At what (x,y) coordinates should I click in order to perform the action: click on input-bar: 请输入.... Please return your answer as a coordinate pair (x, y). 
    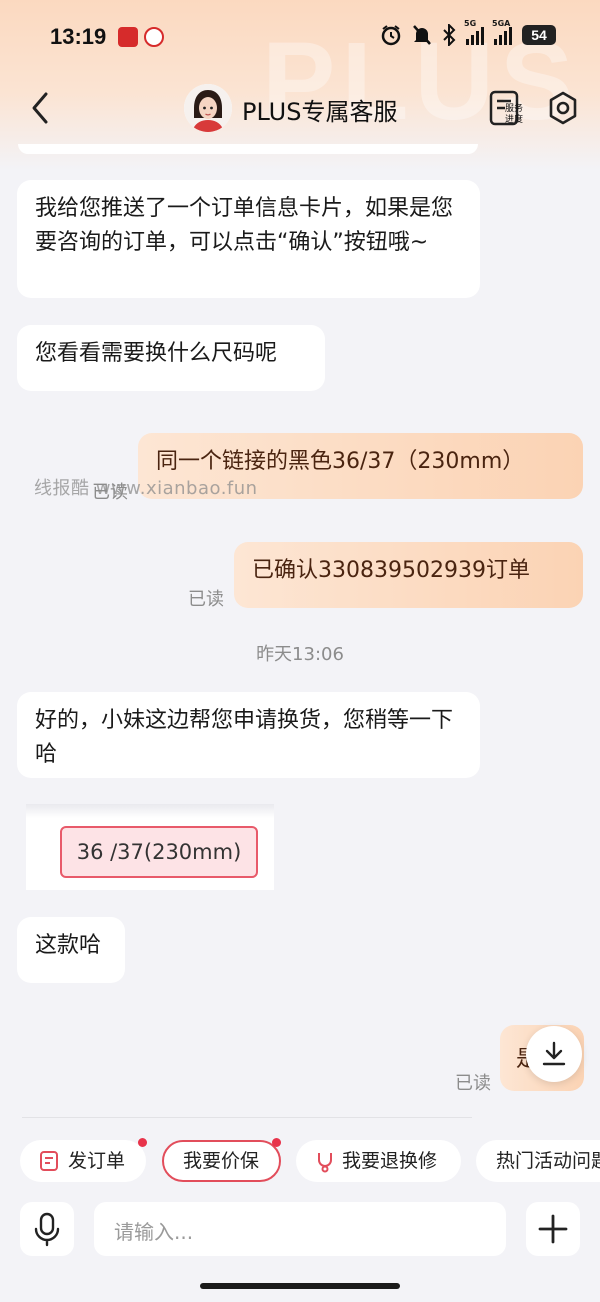
    Looking at the image, I should click on (300, 1246).